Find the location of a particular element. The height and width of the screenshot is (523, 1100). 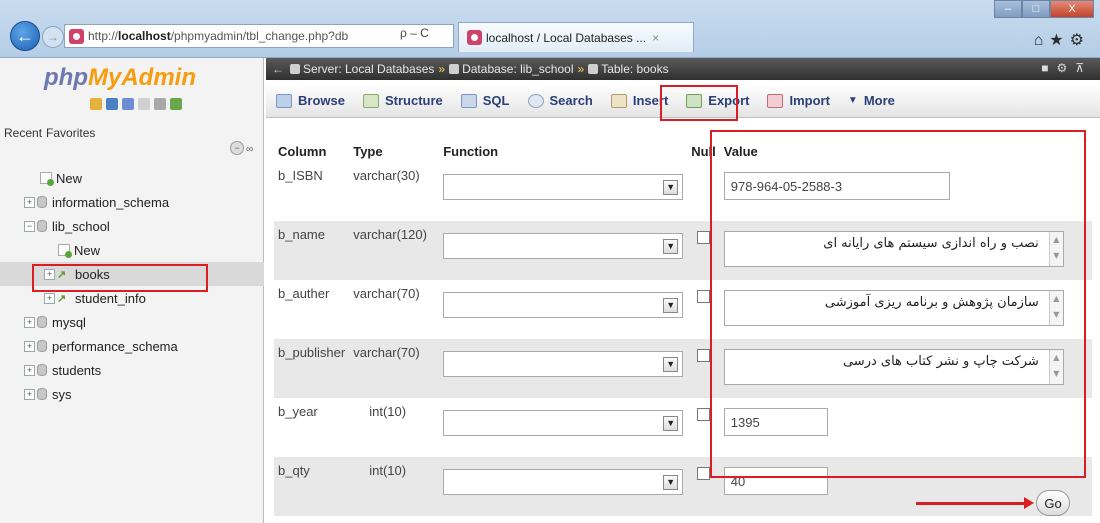

settings-icon is located at coordinates (160, 104).